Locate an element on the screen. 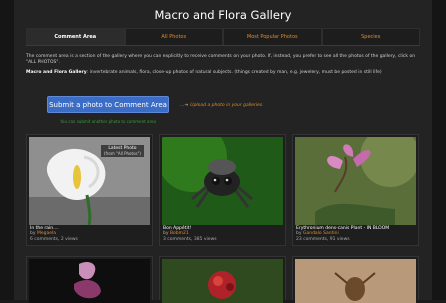 This screenshot has width=446, height=303. erythronium-flower-image is located at coordinates (355, 181).